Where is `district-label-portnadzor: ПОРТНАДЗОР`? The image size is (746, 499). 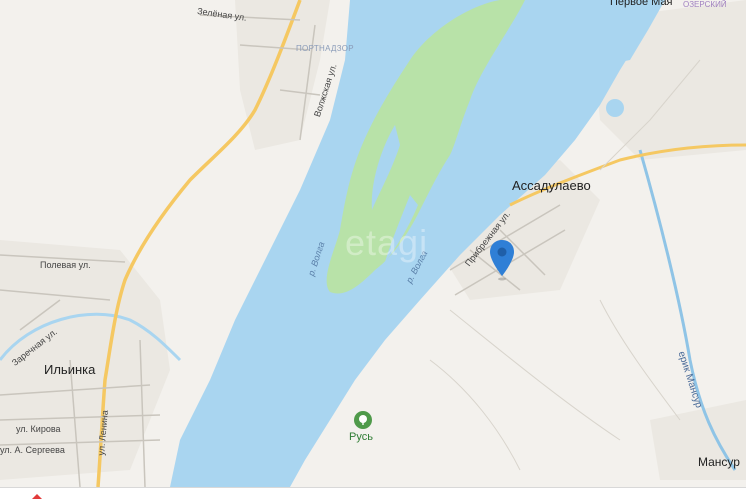 district-label-portnadzor: ПОРТНАДЗОР is located at coordinates (325, 48).